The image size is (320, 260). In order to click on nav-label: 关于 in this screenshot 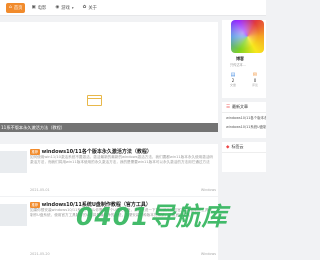, I will do `click(92, 8)`.